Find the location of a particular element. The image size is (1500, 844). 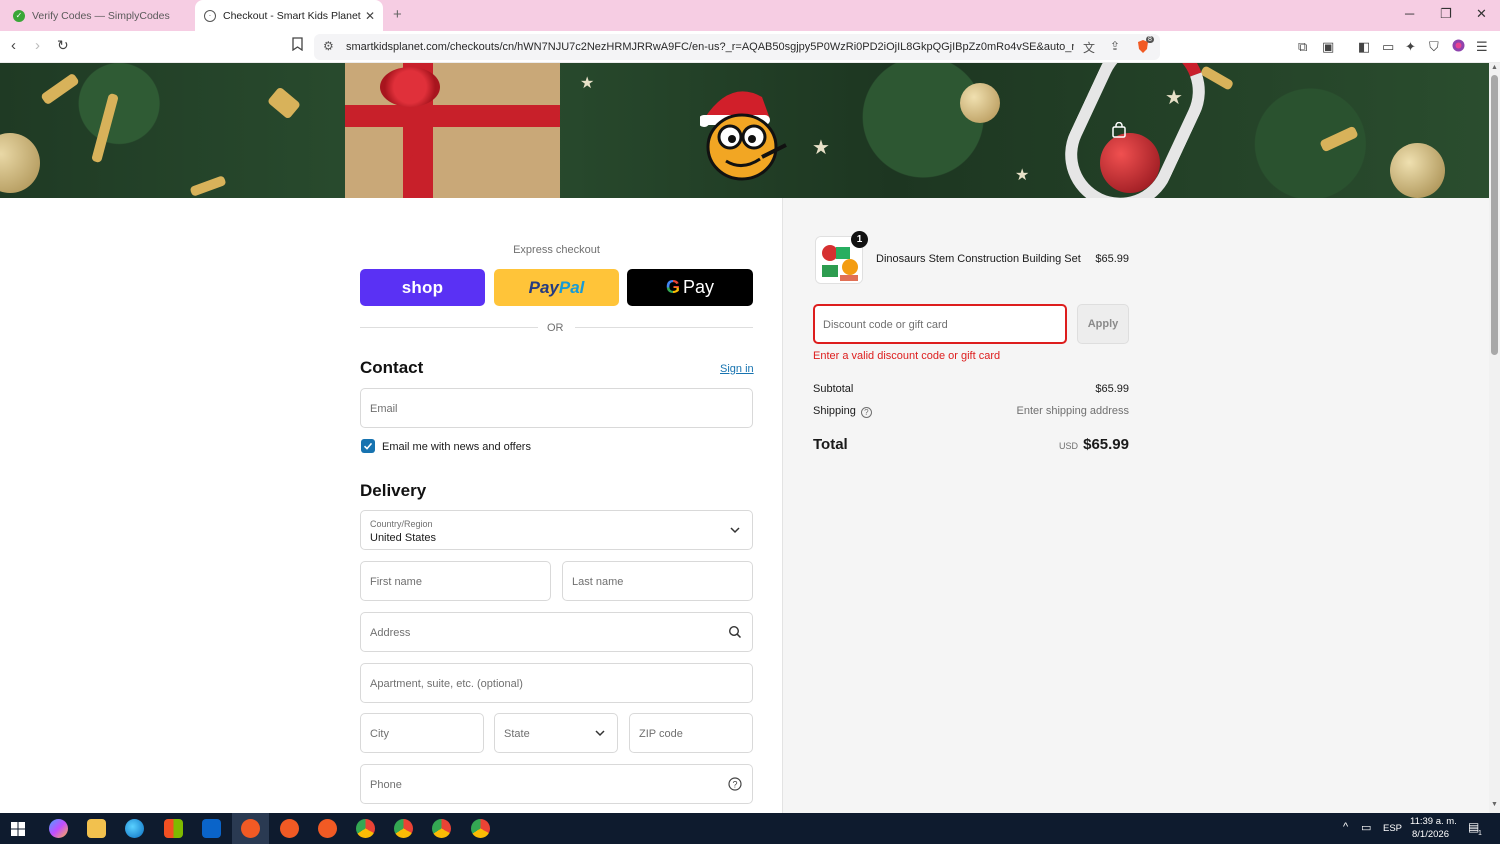

apply-discount-button: Apply is located at coordinates (1103, 324).